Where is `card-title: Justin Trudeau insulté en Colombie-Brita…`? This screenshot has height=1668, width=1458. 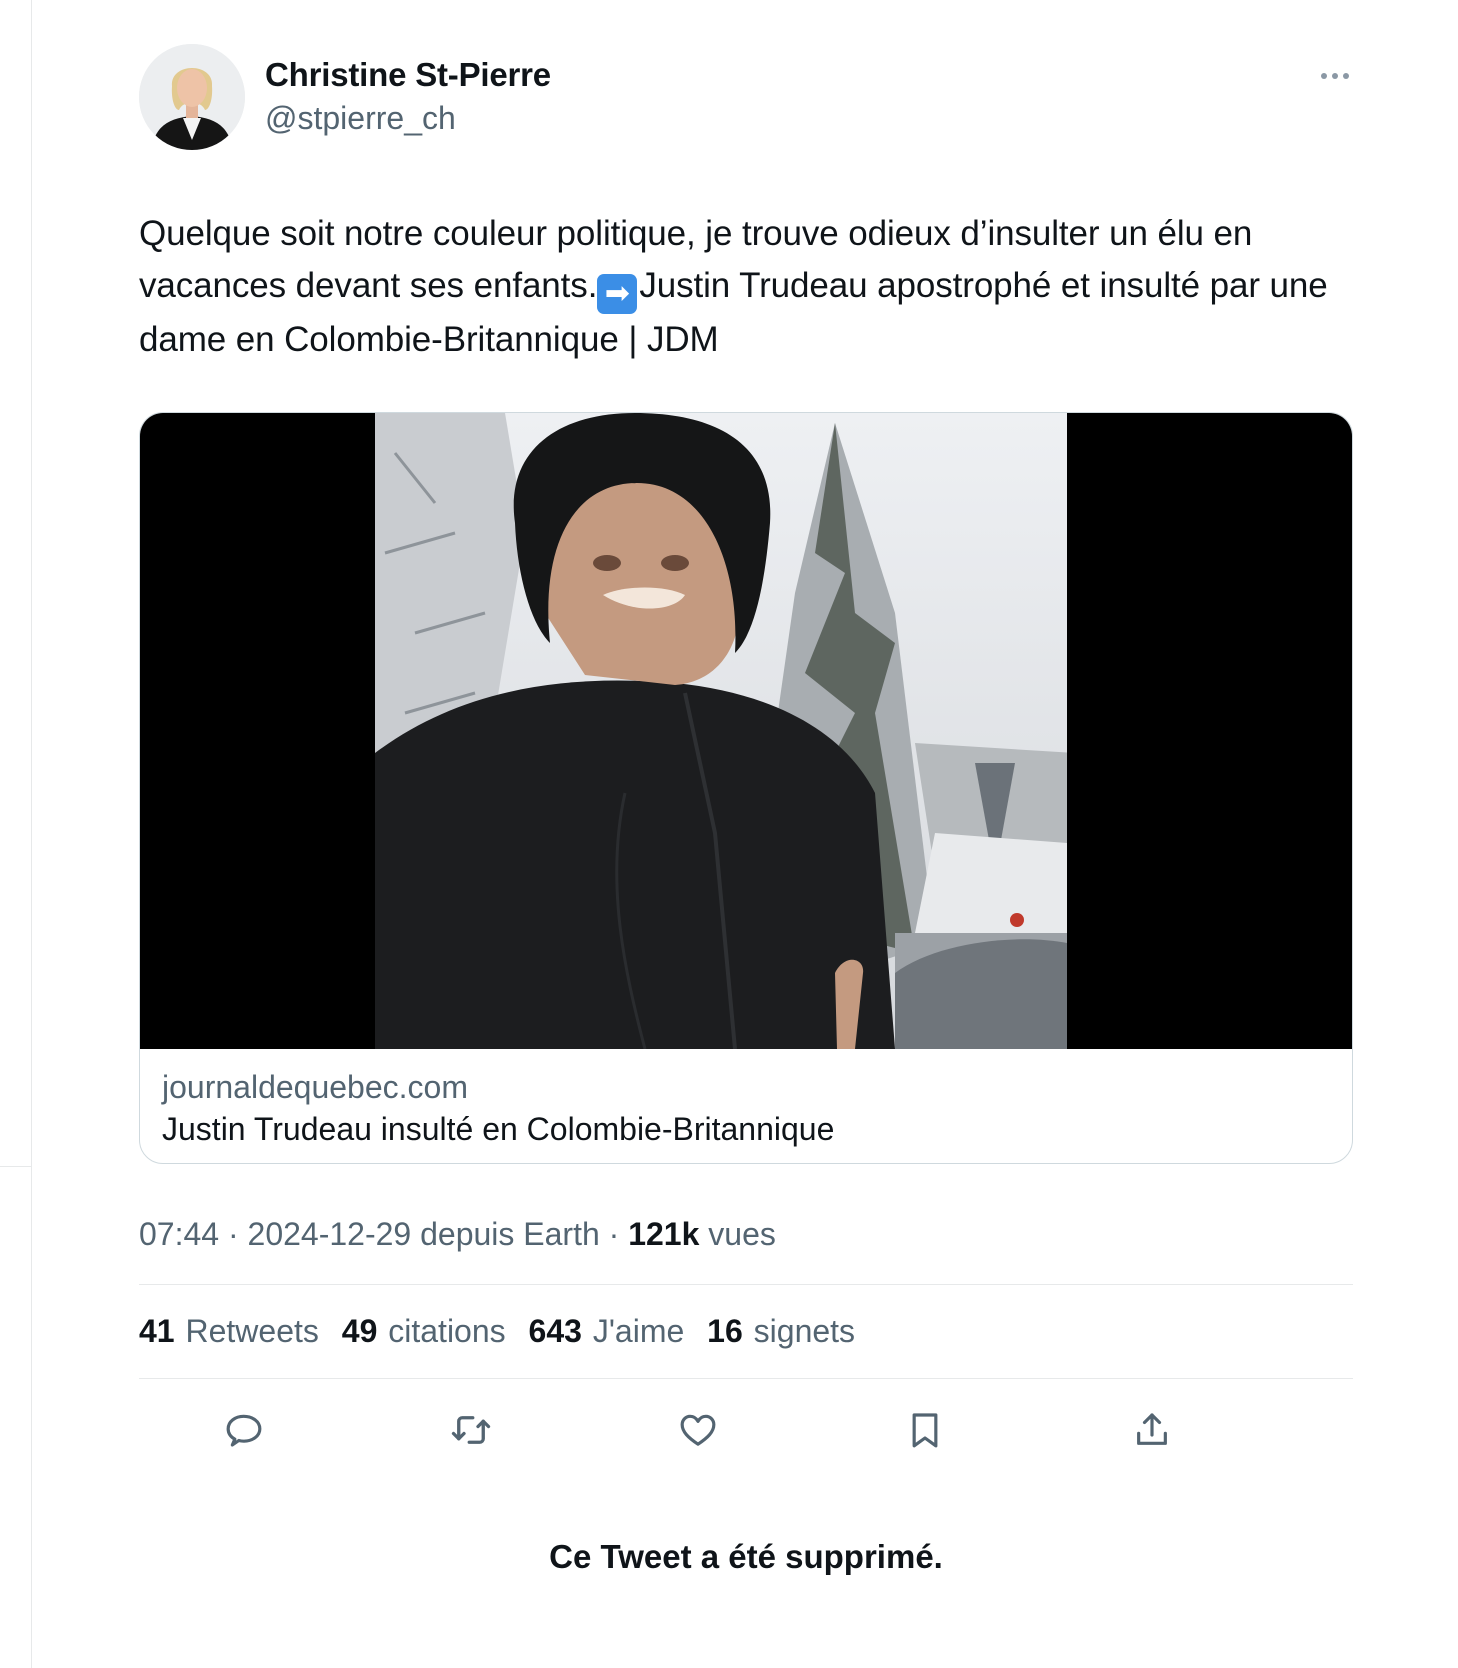 card-title: Justin Trudeau insulté en Colombie-Brita… is located at coordinates (498, 1129).